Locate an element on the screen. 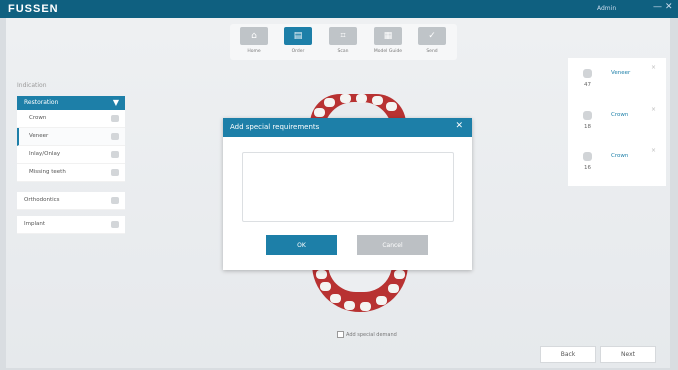 The height and width of the screenshot is (370, 678). implant-panel: Implant is located at coordinates (71, 225).